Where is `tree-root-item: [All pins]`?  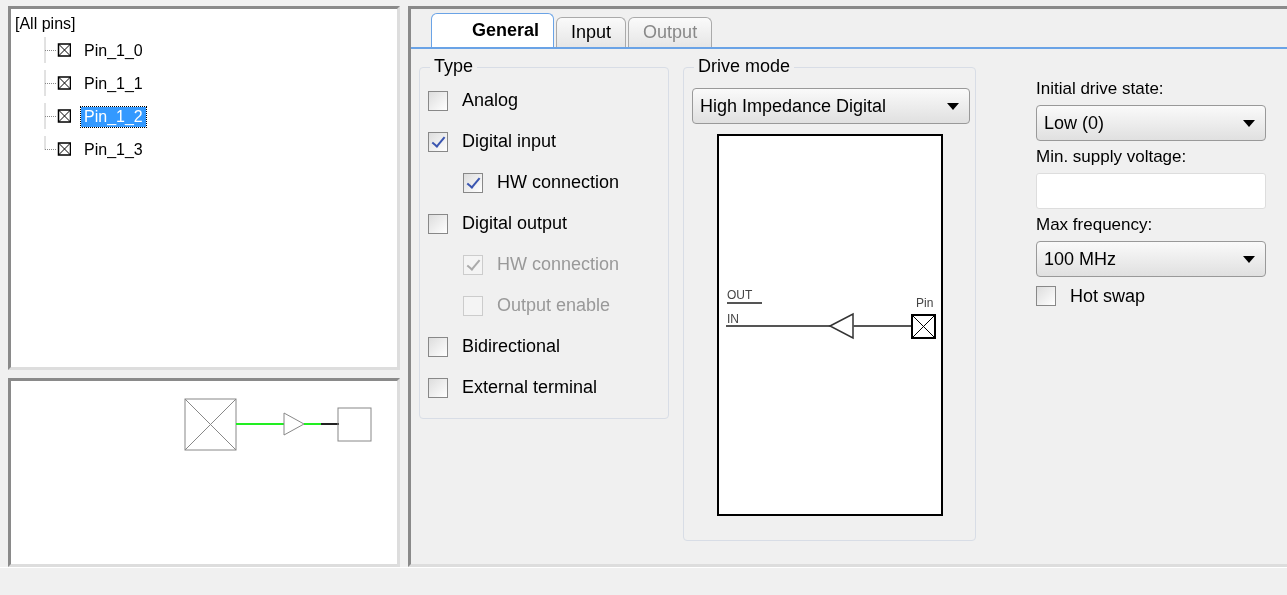
tree-root-item: [All pins] is located at coordinates (204, 24).